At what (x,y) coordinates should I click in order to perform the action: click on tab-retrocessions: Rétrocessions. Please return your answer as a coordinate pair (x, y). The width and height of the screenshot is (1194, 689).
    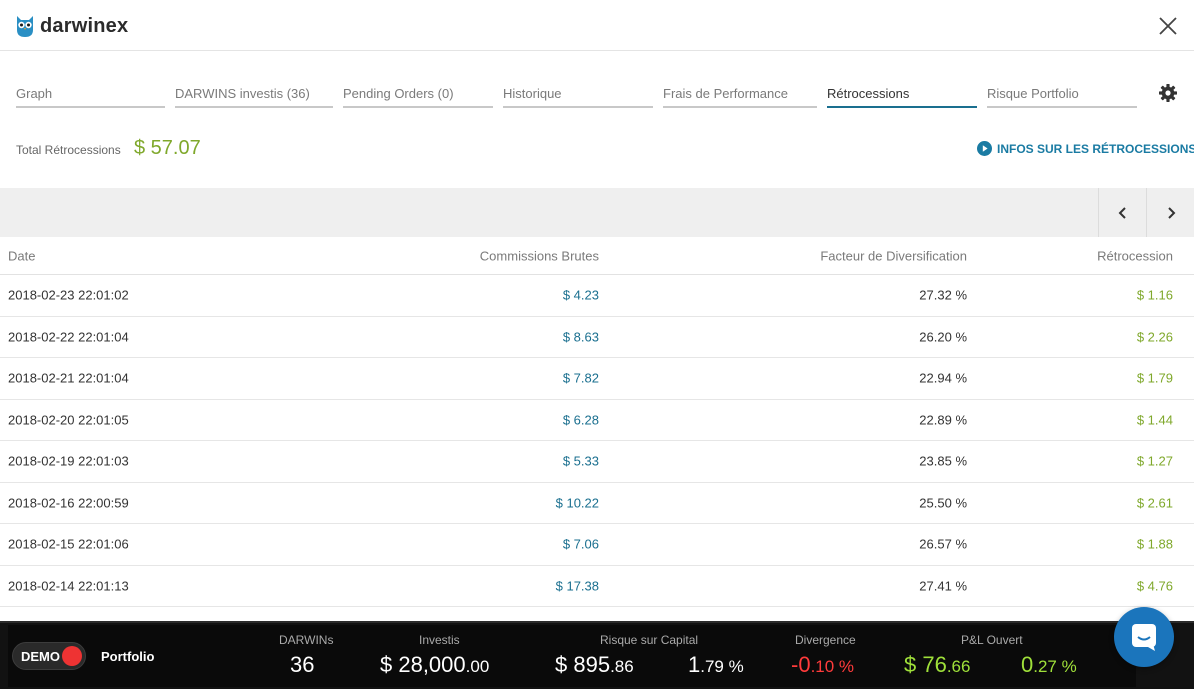
    Looking at the image, I should click on (902, 97).